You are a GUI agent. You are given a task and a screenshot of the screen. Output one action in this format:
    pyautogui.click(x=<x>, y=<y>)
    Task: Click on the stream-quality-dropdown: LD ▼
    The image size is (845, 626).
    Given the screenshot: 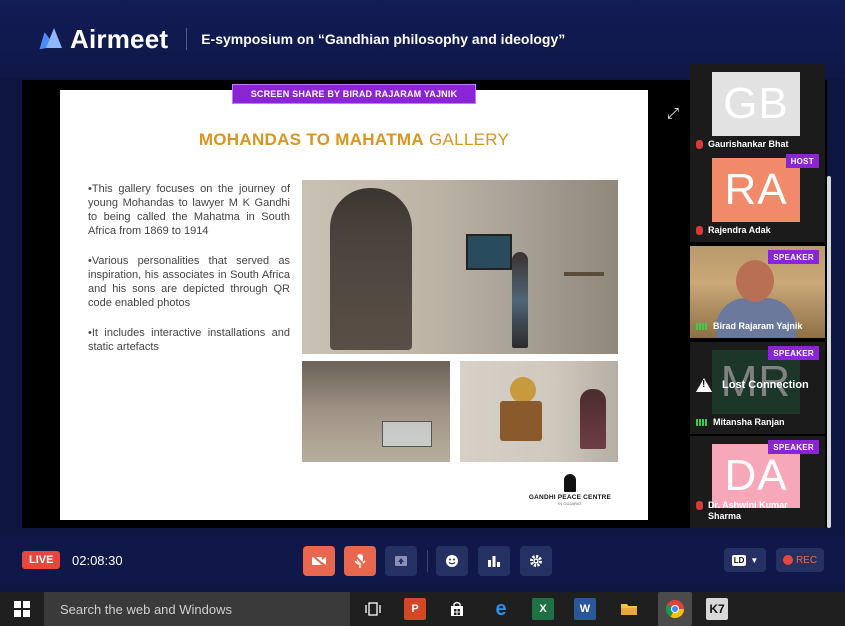 What is the action you would take?
    pyautogui.click(x=745, y=560)
    